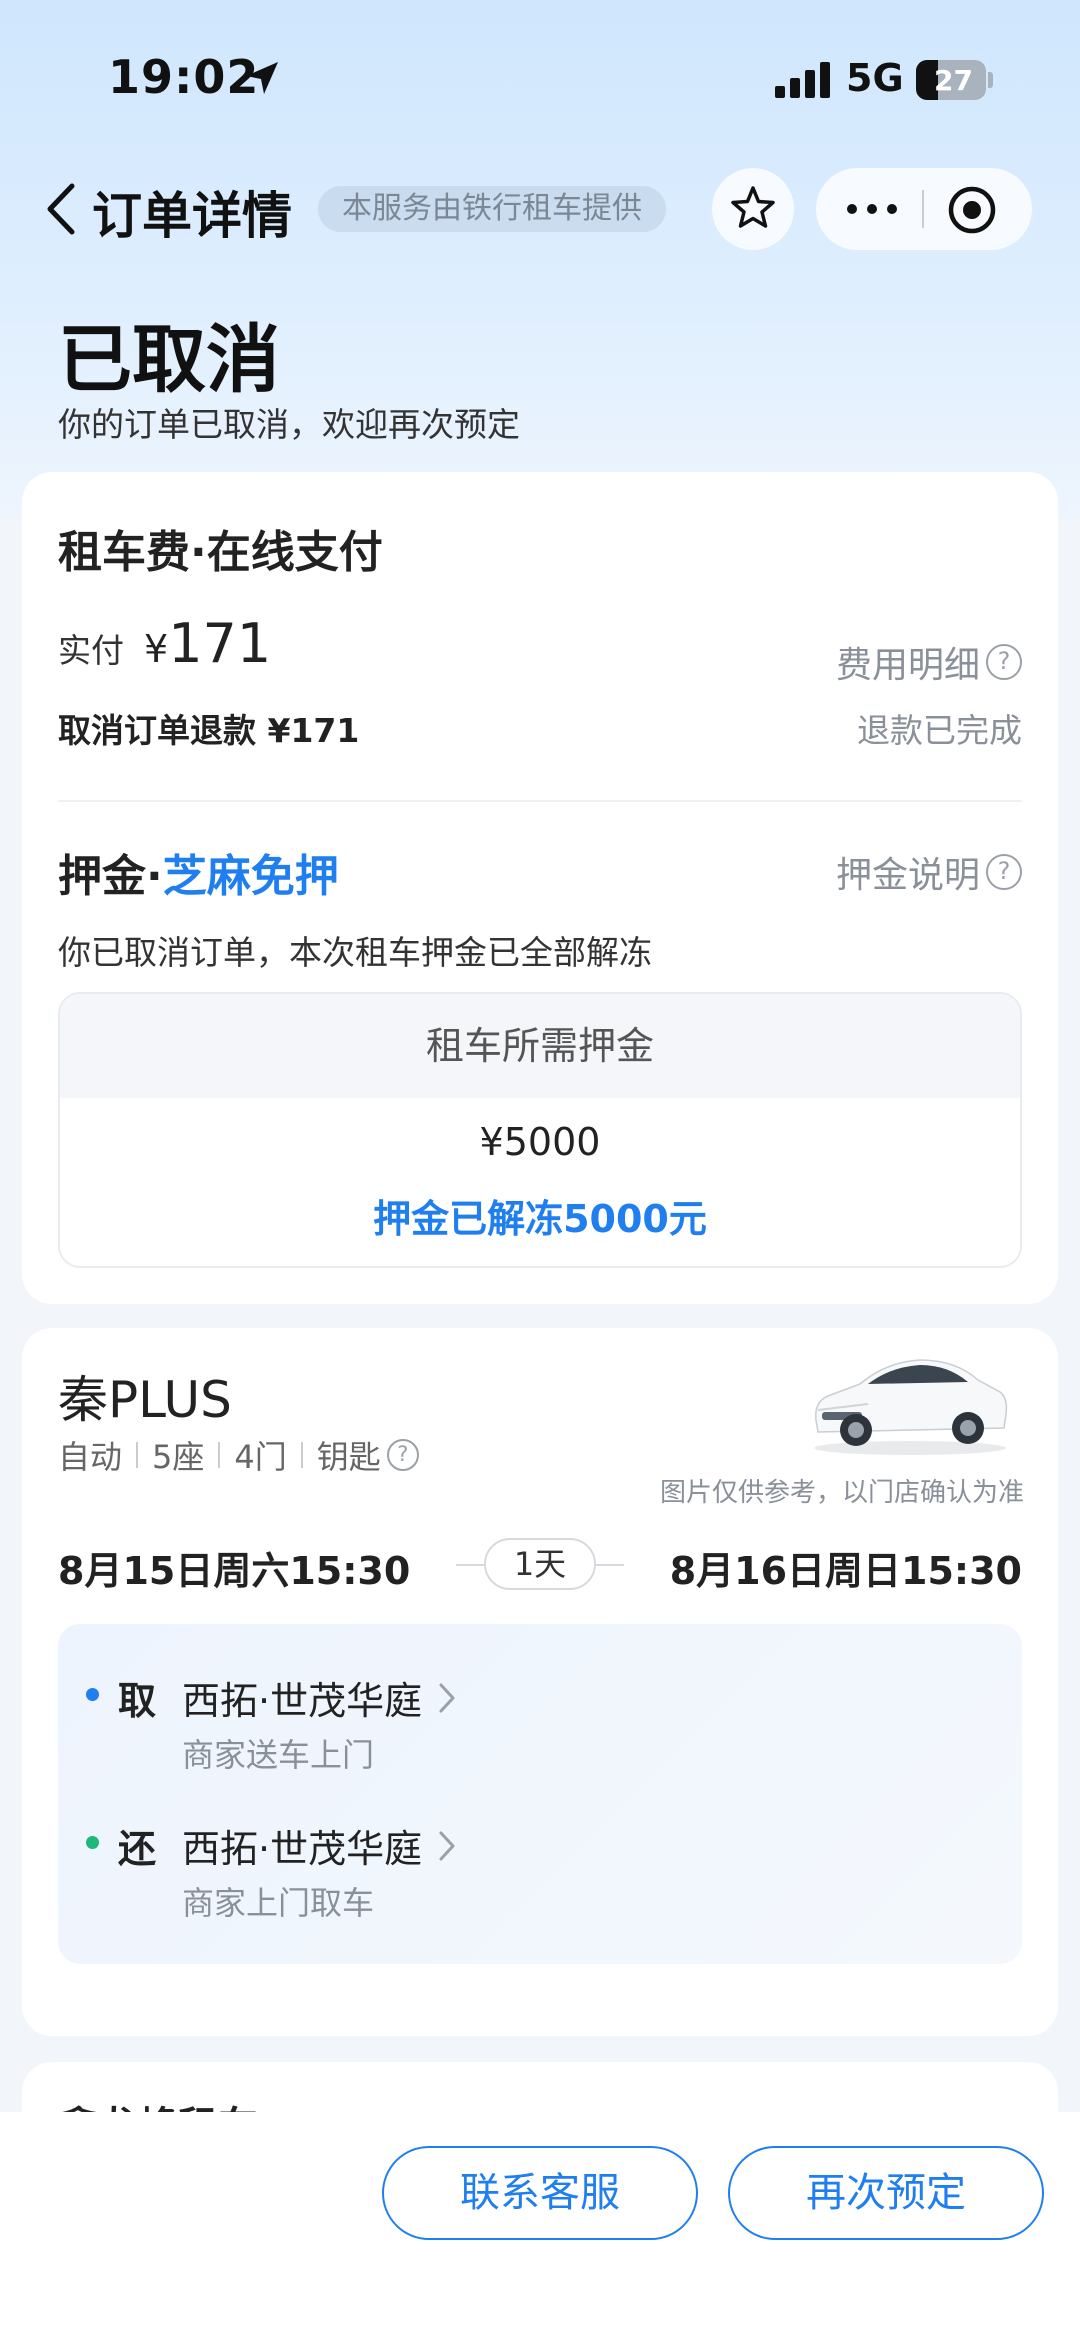  Describe the element at coordinates (911, 1407) in the screenshot. I see `car-image` at that location.